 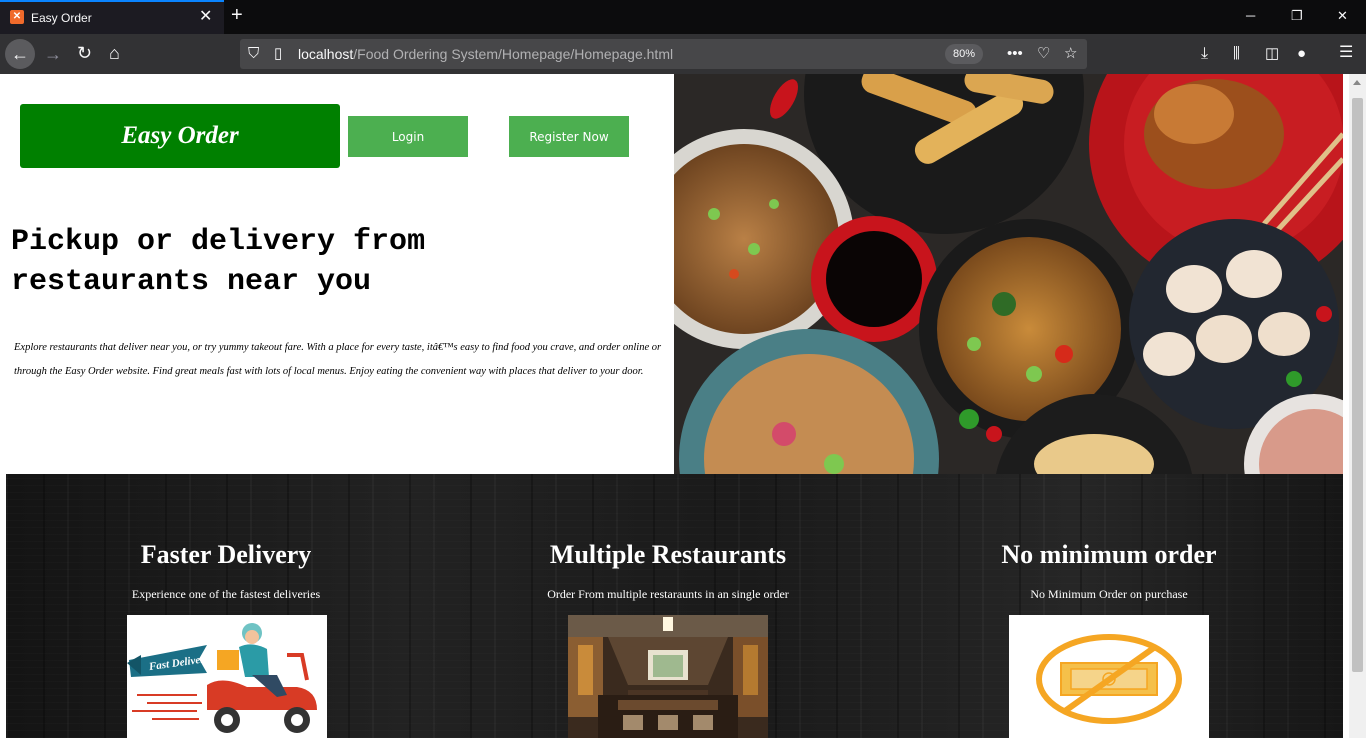 What do you see at coordinates (1015, 54) in the screenshot?
I see `page-actions-icon: •••` at bounding box center [1015, 54].